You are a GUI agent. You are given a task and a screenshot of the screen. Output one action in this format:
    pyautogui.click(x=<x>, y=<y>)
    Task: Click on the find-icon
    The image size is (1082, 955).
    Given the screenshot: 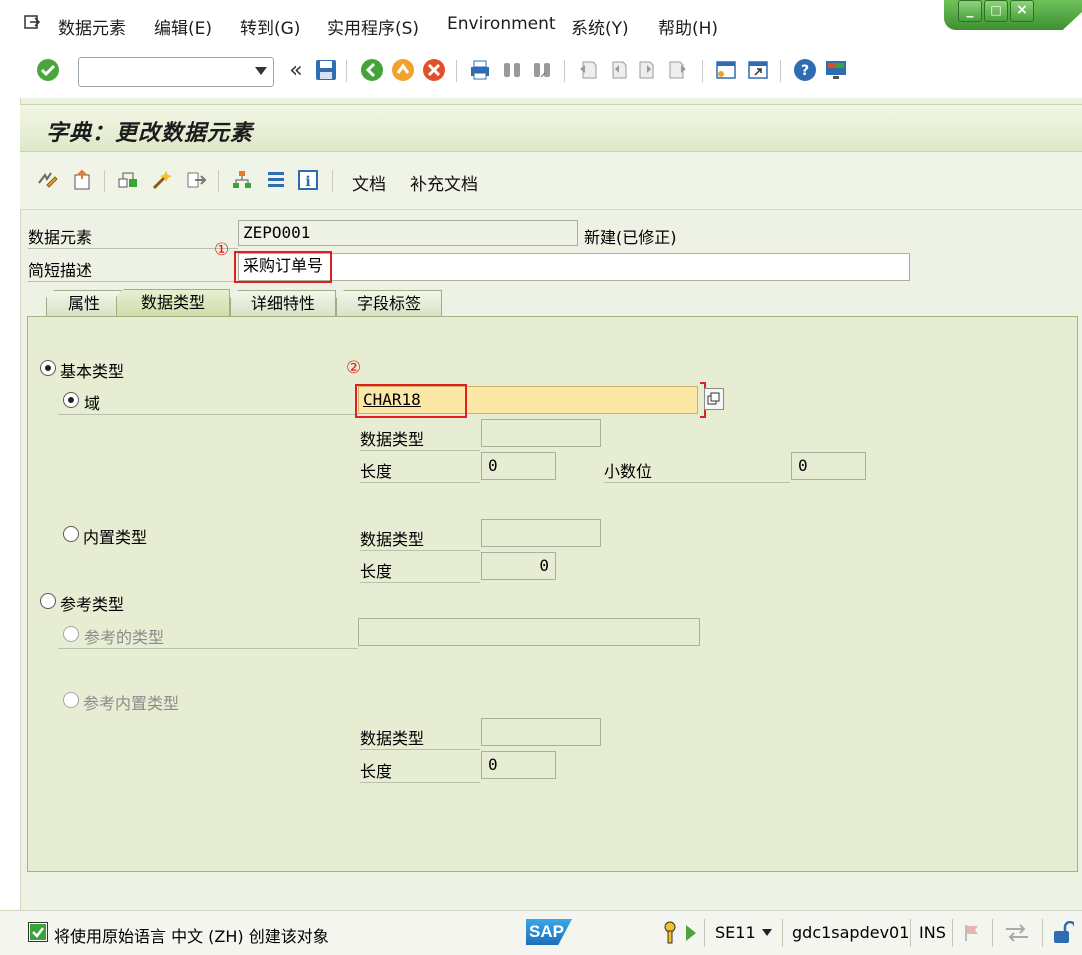 What is the action you would take?
    pyautogui.click(x=512, y=70)
    